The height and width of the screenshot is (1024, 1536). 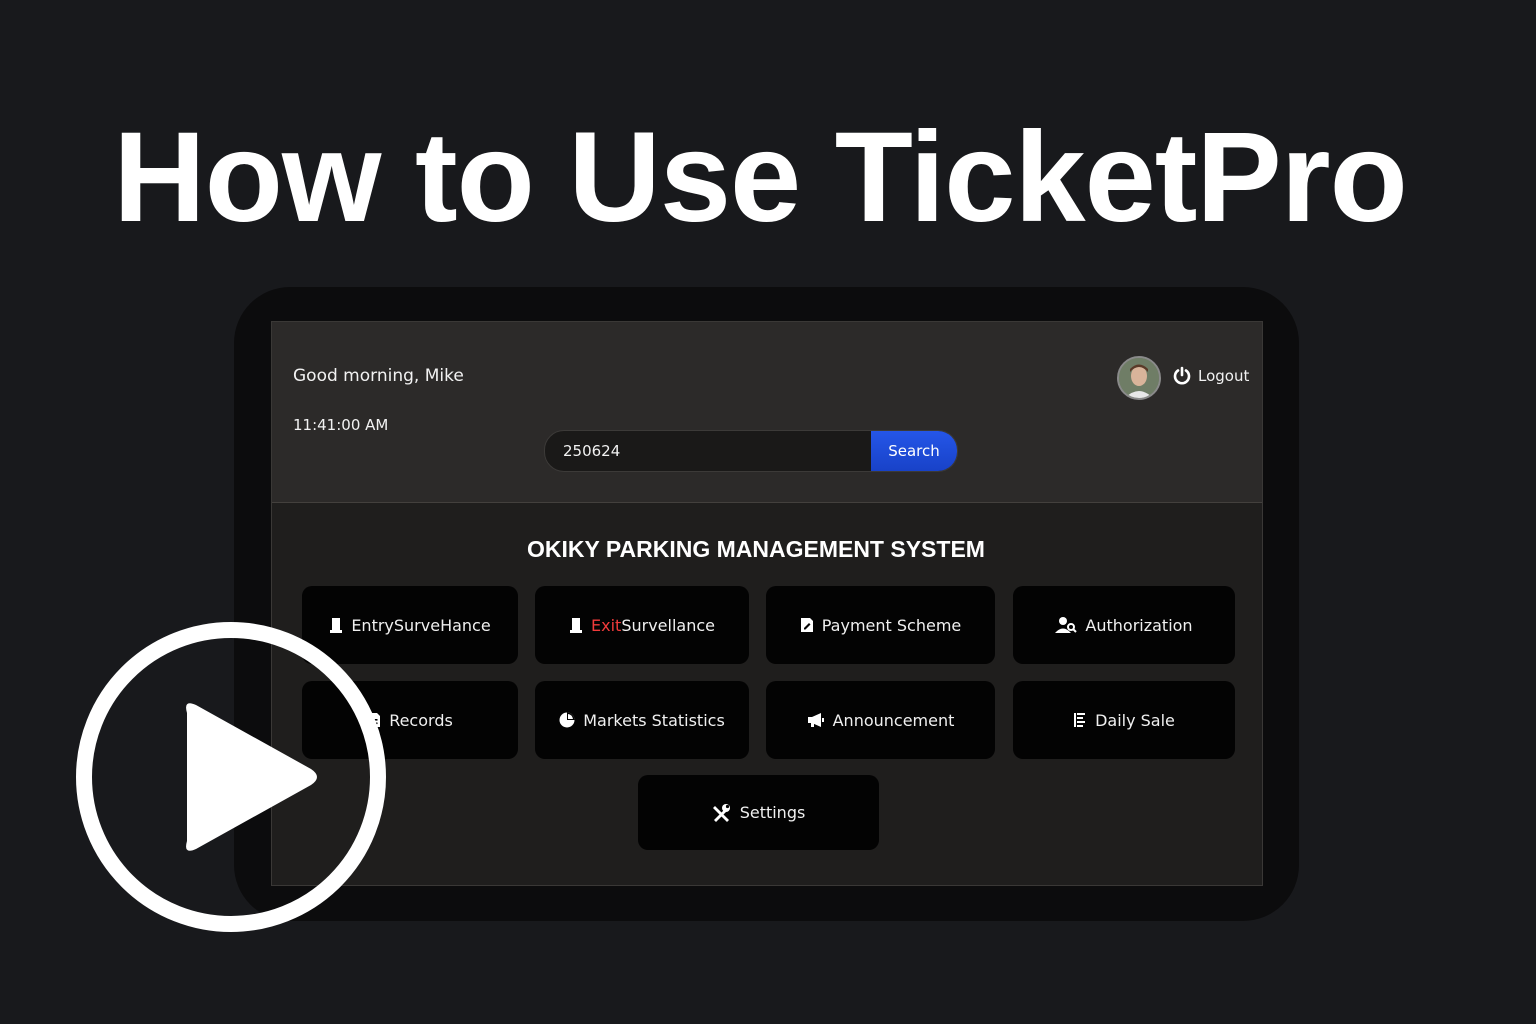 What do you see at coordinates (654, 720) in the screenshot?
I see `markets-statistics-label: Markets Statistics` at bounding box center [654, 720].